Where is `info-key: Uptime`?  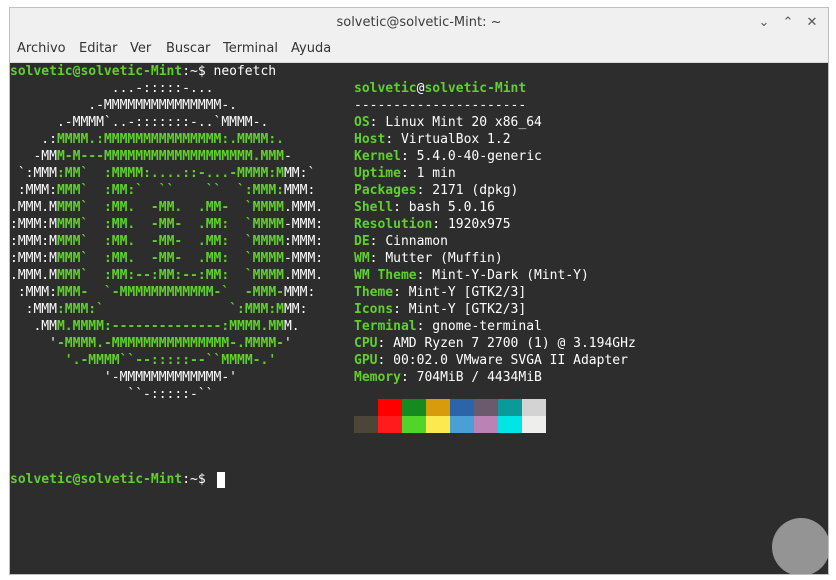 info-key: Uptime is located at coordinates (377, 173).